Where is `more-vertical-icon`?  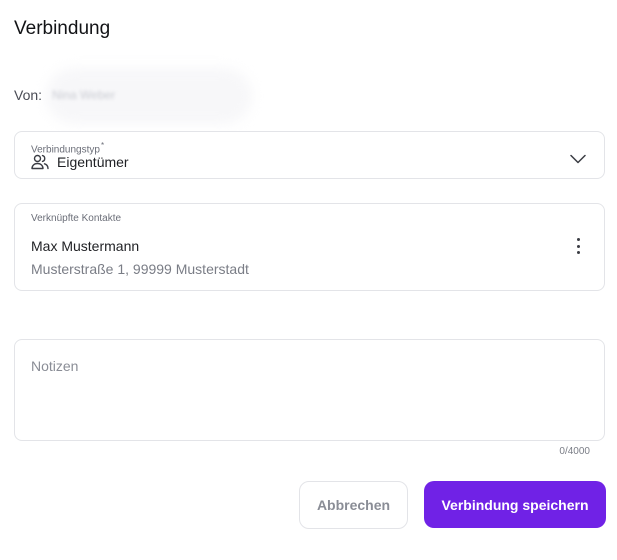
more-vertical-icon is located at coordinates (578, 246).